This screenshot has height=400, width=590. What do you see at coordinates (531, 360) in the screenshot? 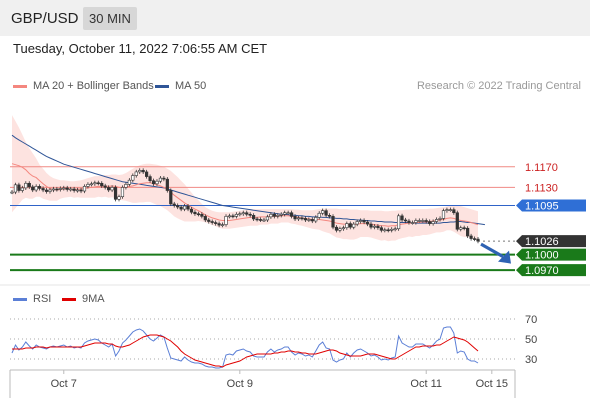
I see `rsi-tick-label-30: 30` at bounding box center [531, 360].